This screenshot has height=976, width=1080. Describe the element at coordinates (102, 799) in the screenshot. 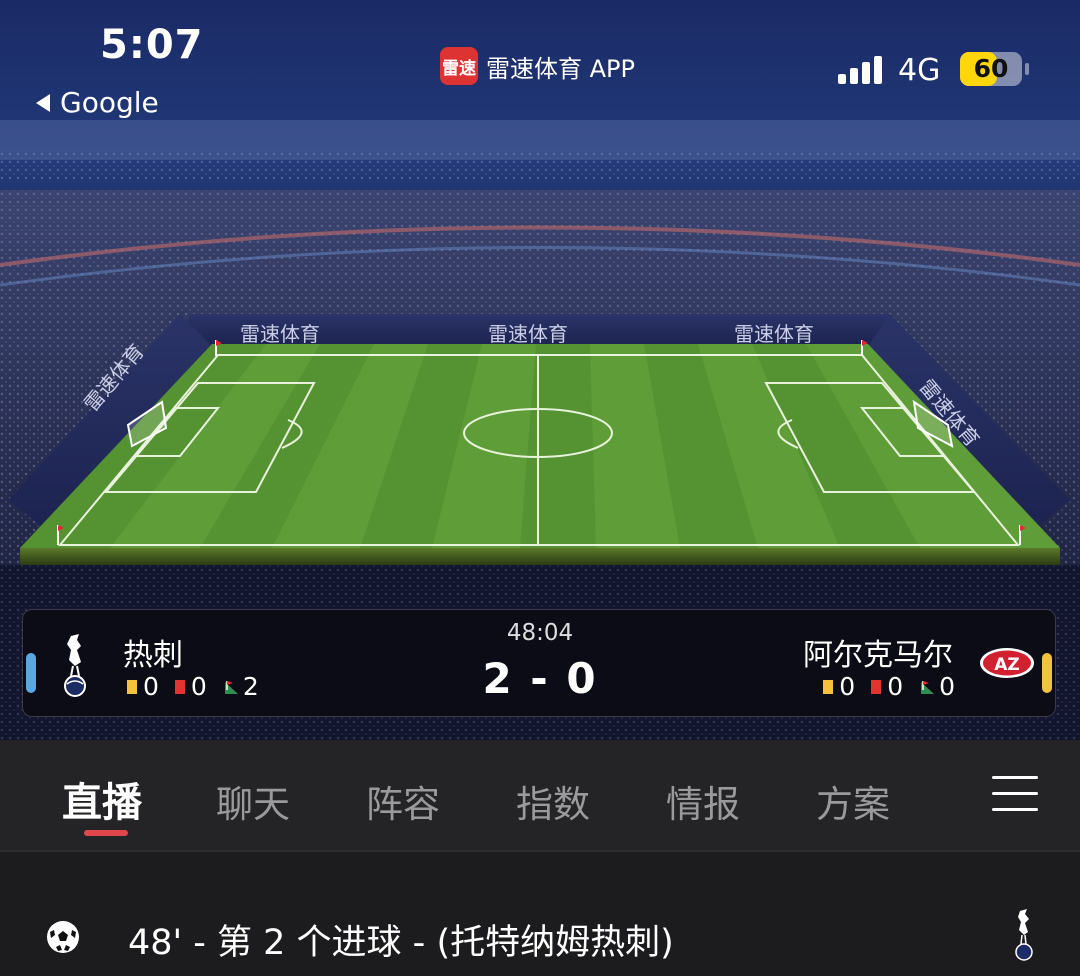

I see `tab-live: 直播` at that location.